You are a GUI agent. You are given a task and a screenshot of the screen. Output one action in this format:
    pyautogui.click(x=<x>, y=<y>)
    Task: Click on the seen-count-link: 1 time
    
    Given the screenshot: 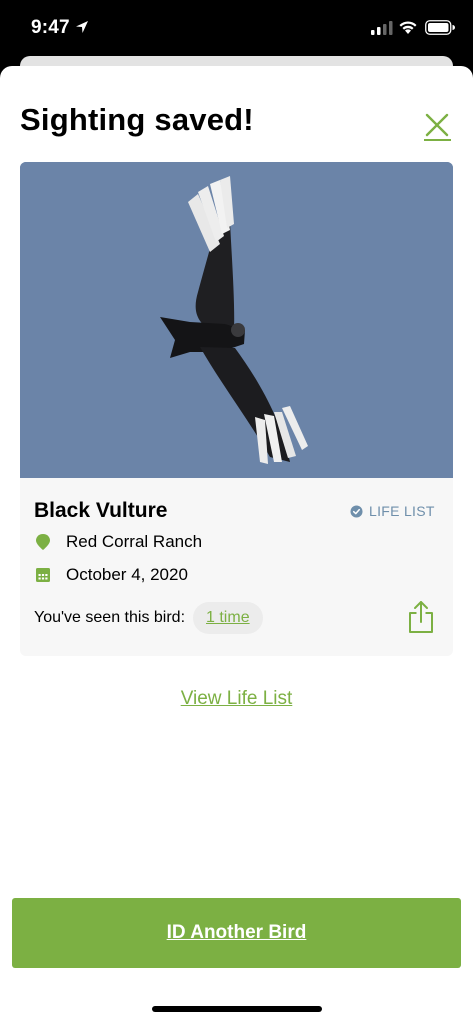 What is the action you would take?
    pyautogui.click(x=228, y=618)
    